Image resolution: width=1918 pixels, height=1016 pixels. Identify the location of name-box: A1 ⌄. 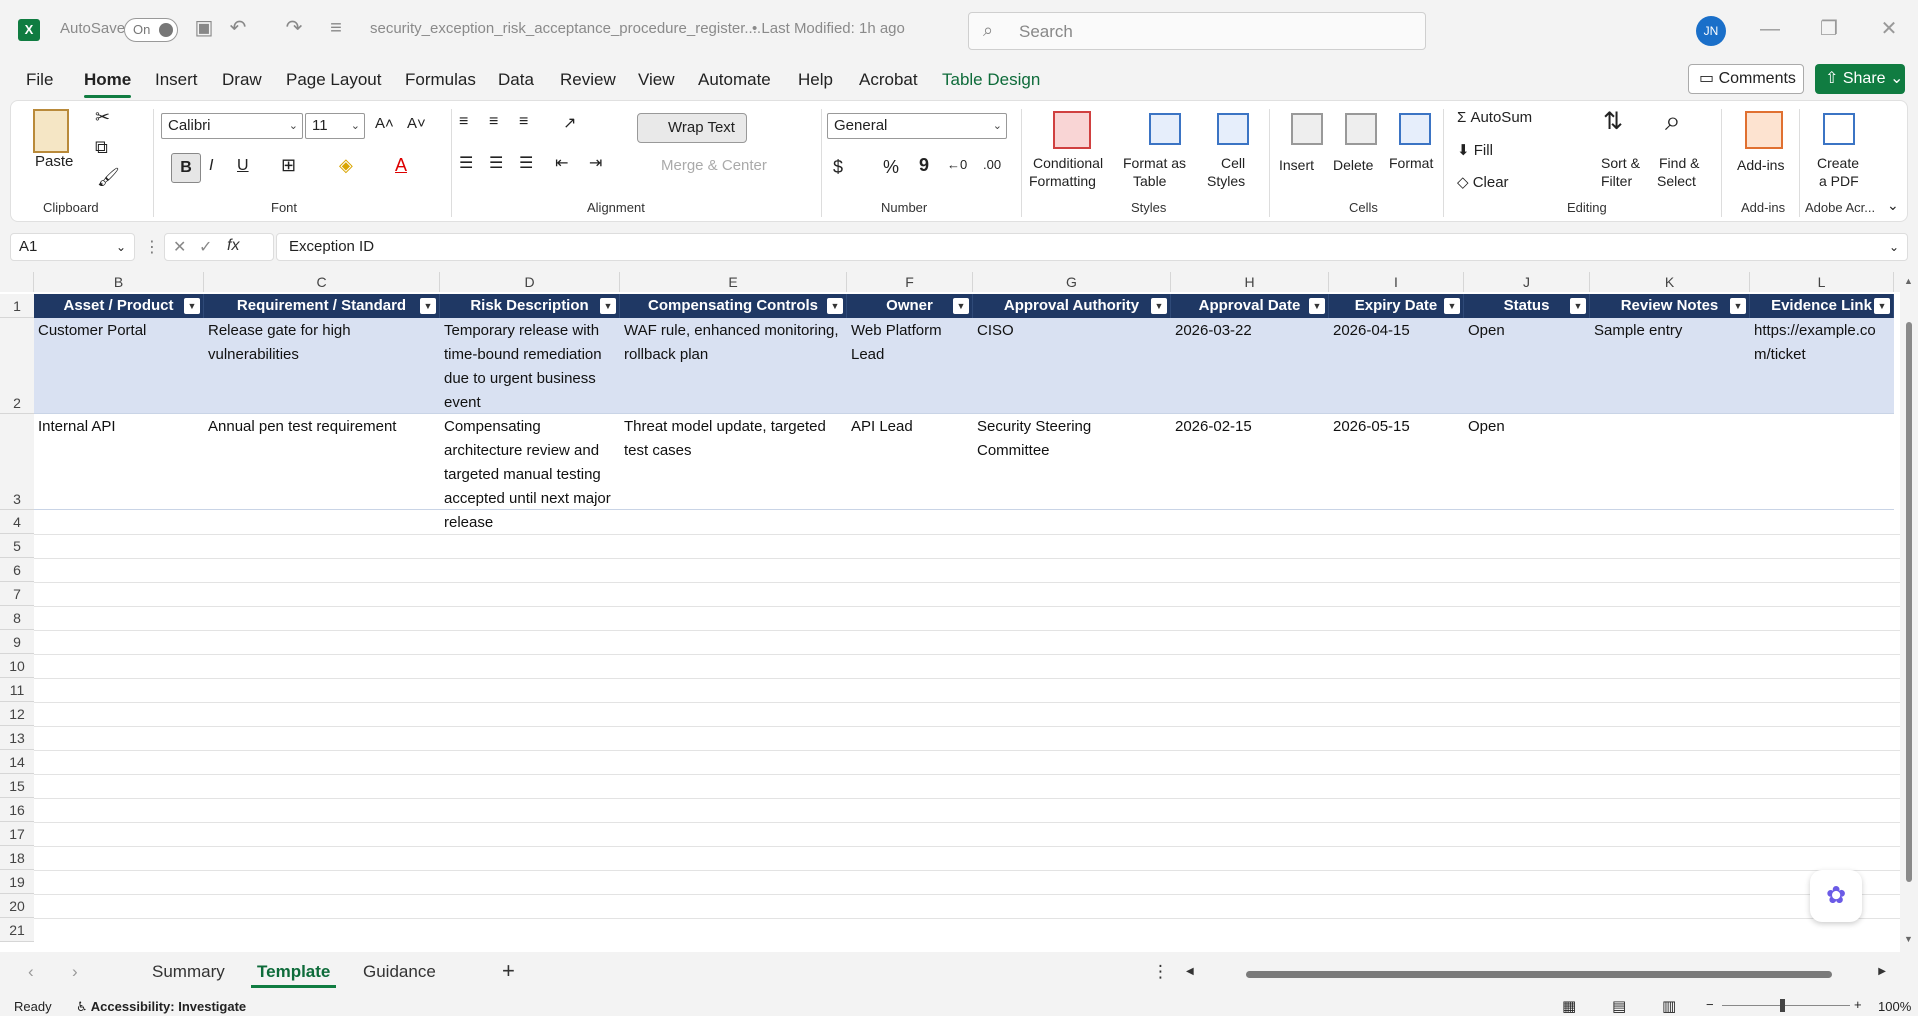
(72, 247).